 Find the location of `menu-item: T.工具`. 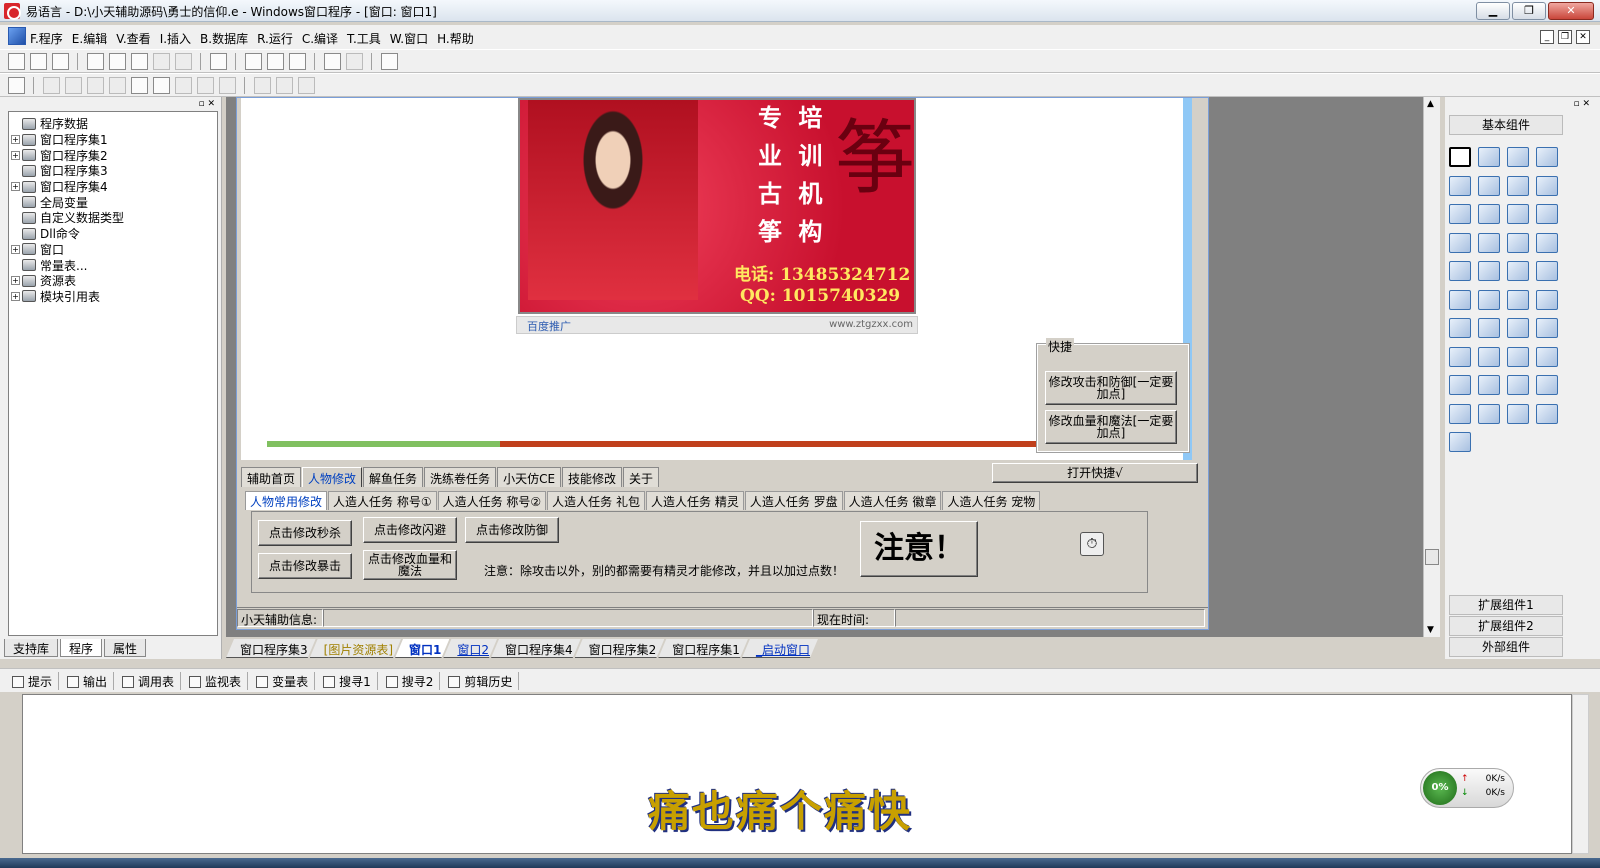

menu-item: T.工具 is located at coordinates (364, 38).